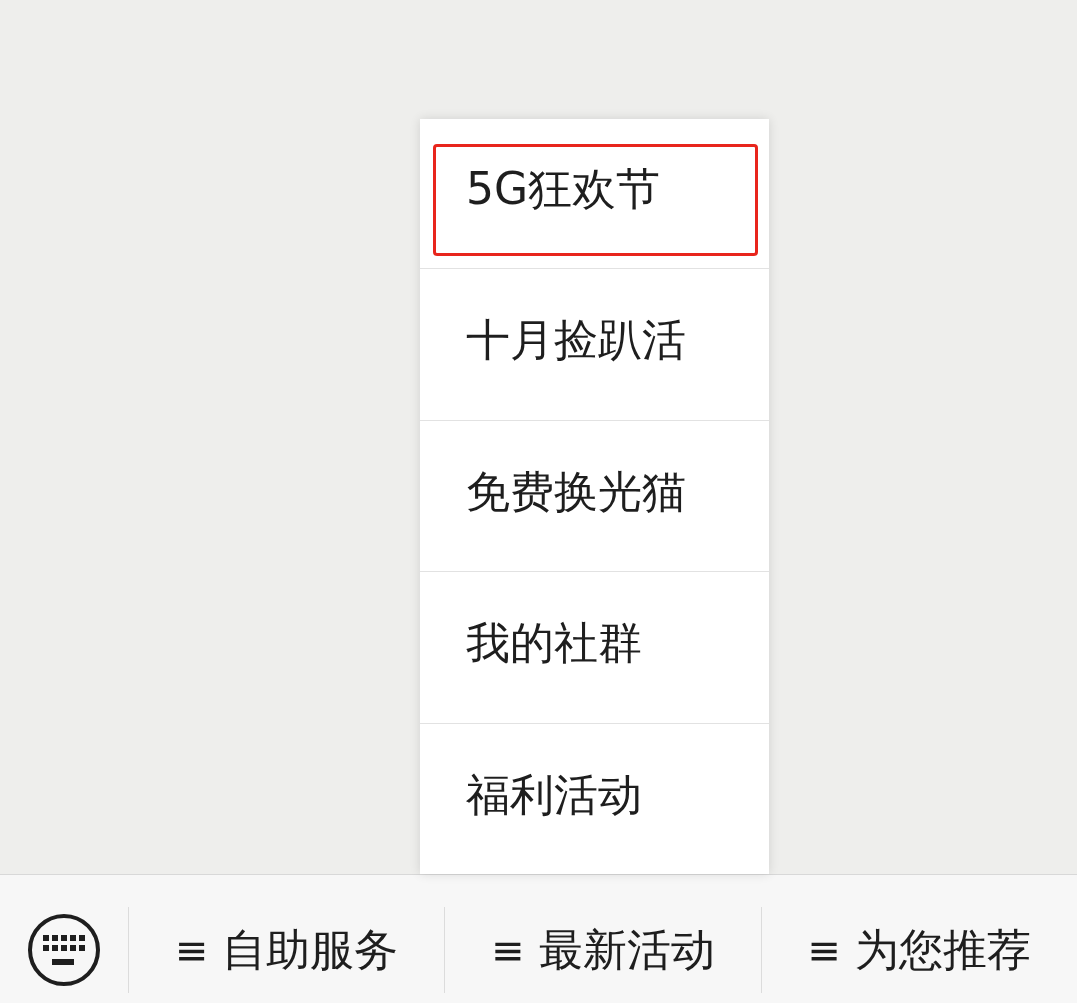 This screenshot has height=1003, width=1077. What do you see at coordinates (603, 950) in the screenshot?
I see `menu-tab: ≡ 最新活动` at bounding box center [603, 950].